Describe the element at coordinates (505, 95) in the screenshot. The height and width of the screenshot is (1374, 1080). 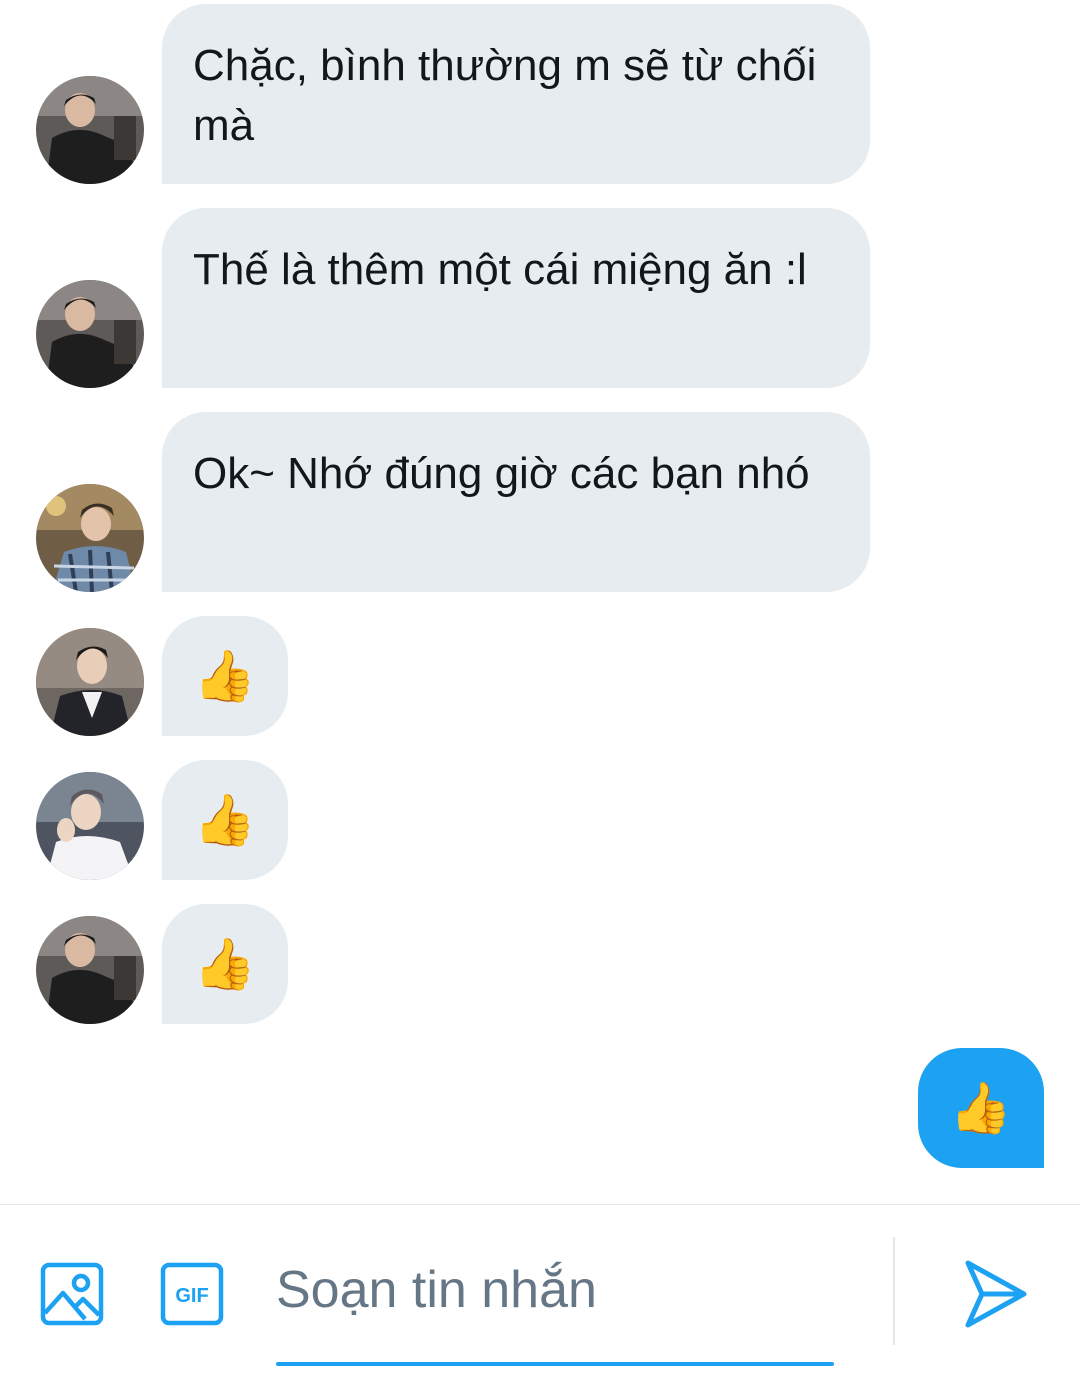
I see `message-text: Chặc, bình thường m sẽ từ chối mà` at that location.